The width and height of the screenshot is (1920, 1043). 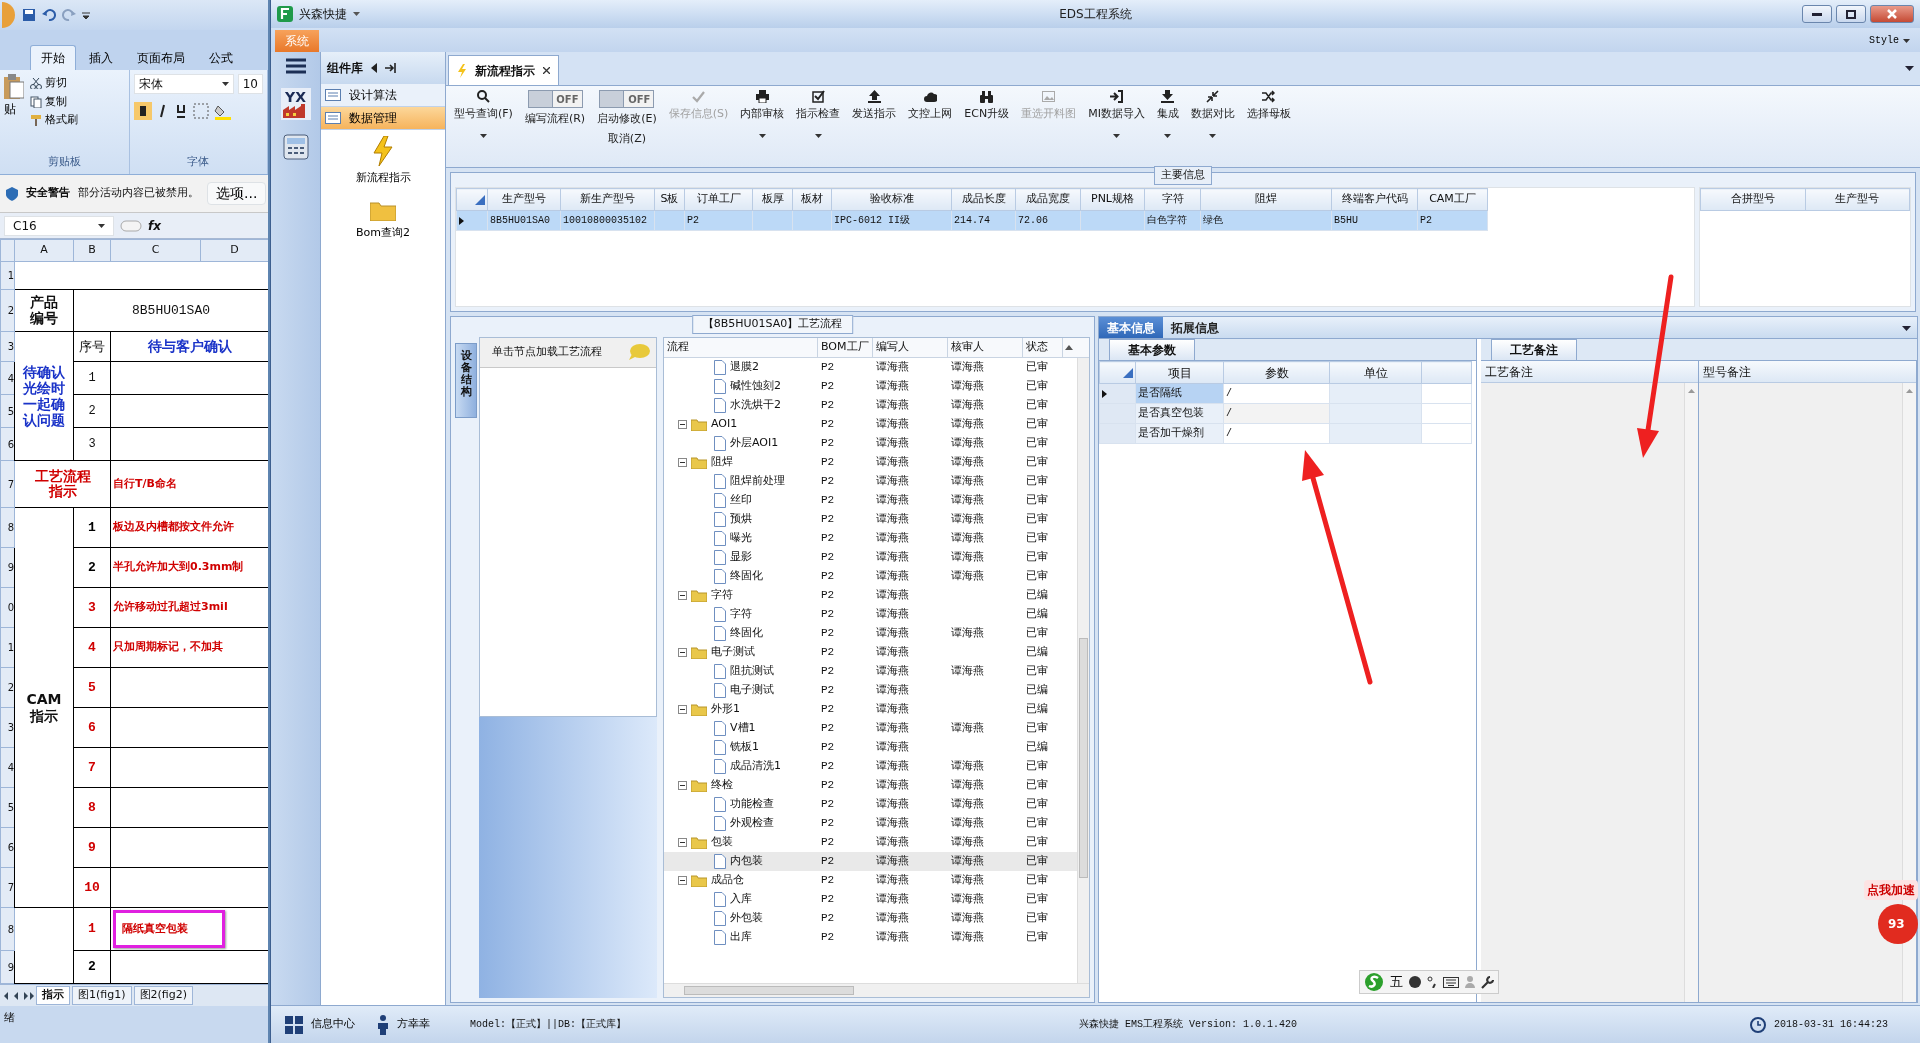 What do you see at coordinates (772, 199) in the screenshot?
I see `column-header: 板厚` at bounding box center [772, 199].